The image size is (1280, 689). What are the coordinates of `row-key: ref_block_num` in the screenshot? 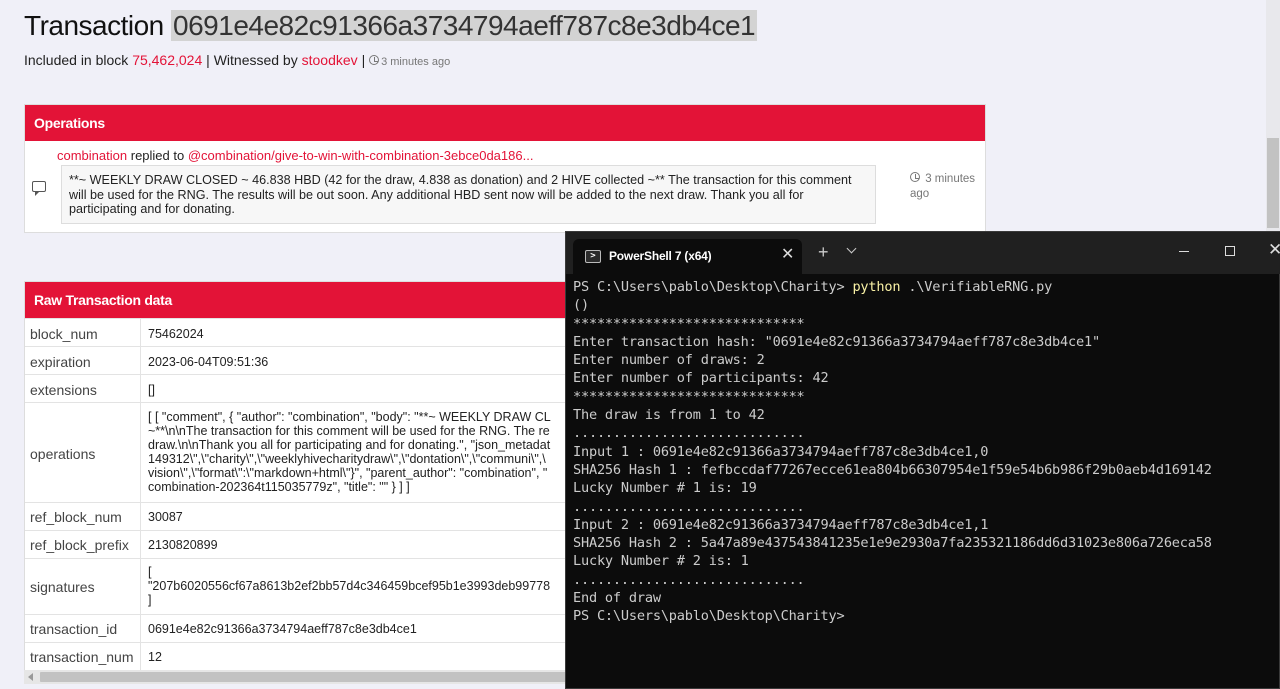 It's located at (76, 517).